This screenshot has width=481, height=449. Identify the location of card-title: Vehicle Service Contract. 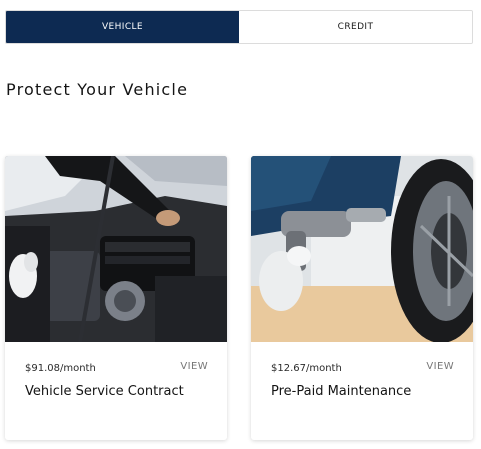
(104, 391).